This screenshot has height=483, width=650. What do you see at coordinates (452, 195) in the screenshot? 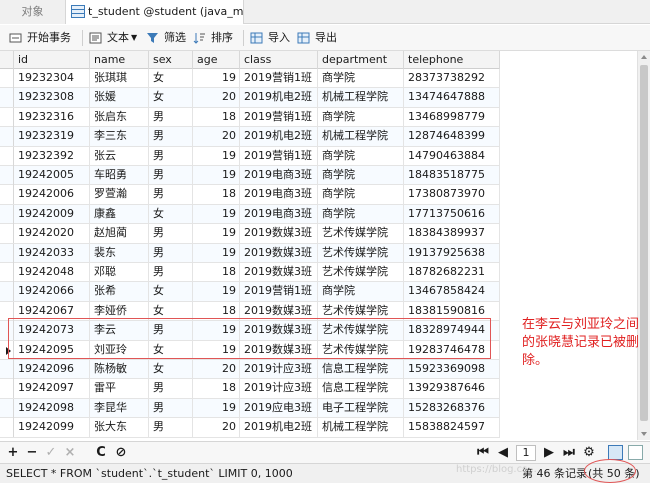
I see `cell-telephone: 17380873970` at bounding box center [452, 195].